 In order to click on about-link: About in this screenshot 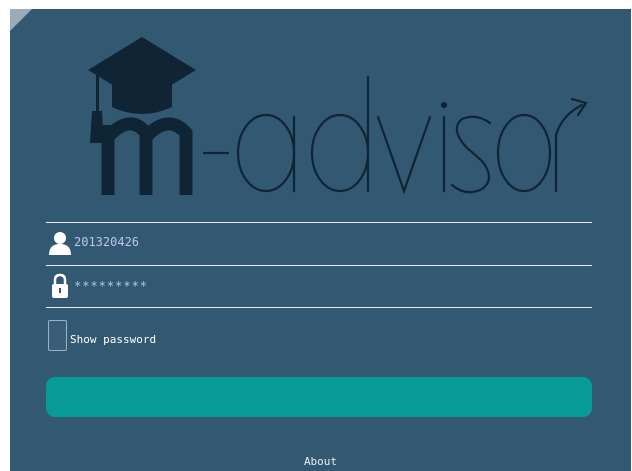, I will do `click(320, 461)`.